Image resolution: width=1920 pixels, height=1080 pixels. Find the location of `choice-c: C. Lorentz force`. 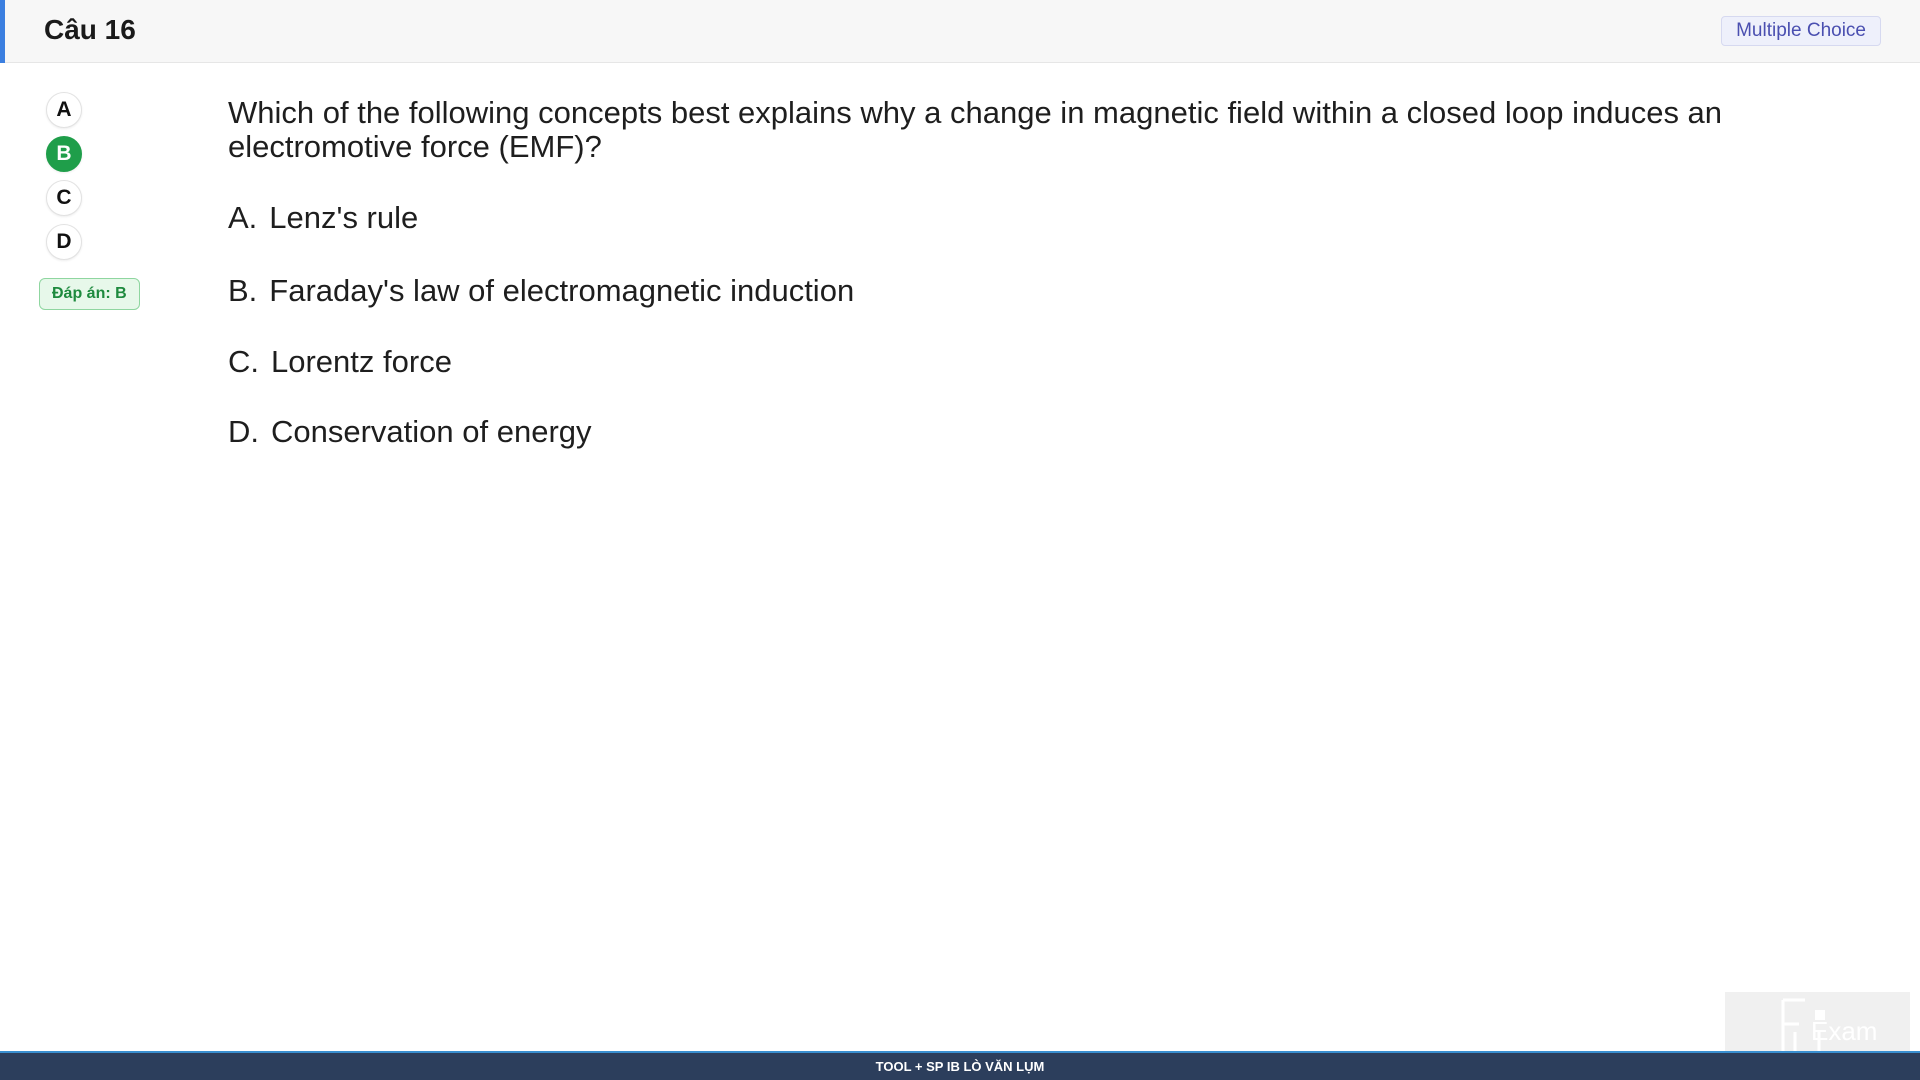

choice-c: C. Lorentz force is located at coordinates (340, 362).